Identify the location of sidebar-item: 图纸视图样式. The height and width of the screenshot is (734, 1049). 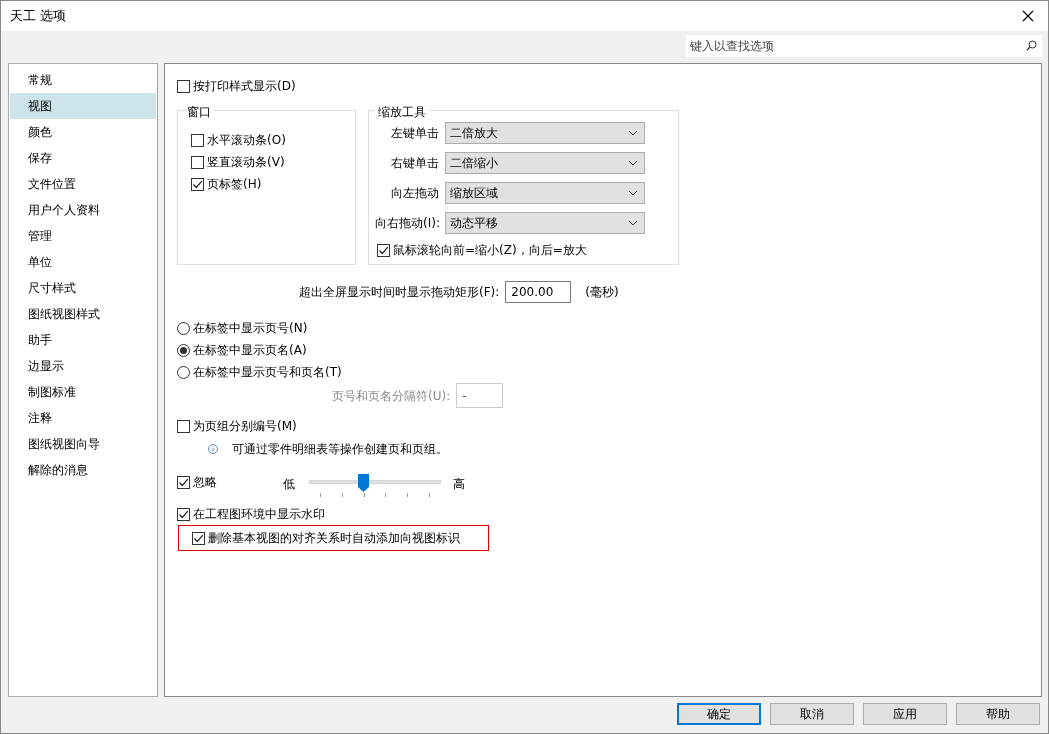
(83, 314).